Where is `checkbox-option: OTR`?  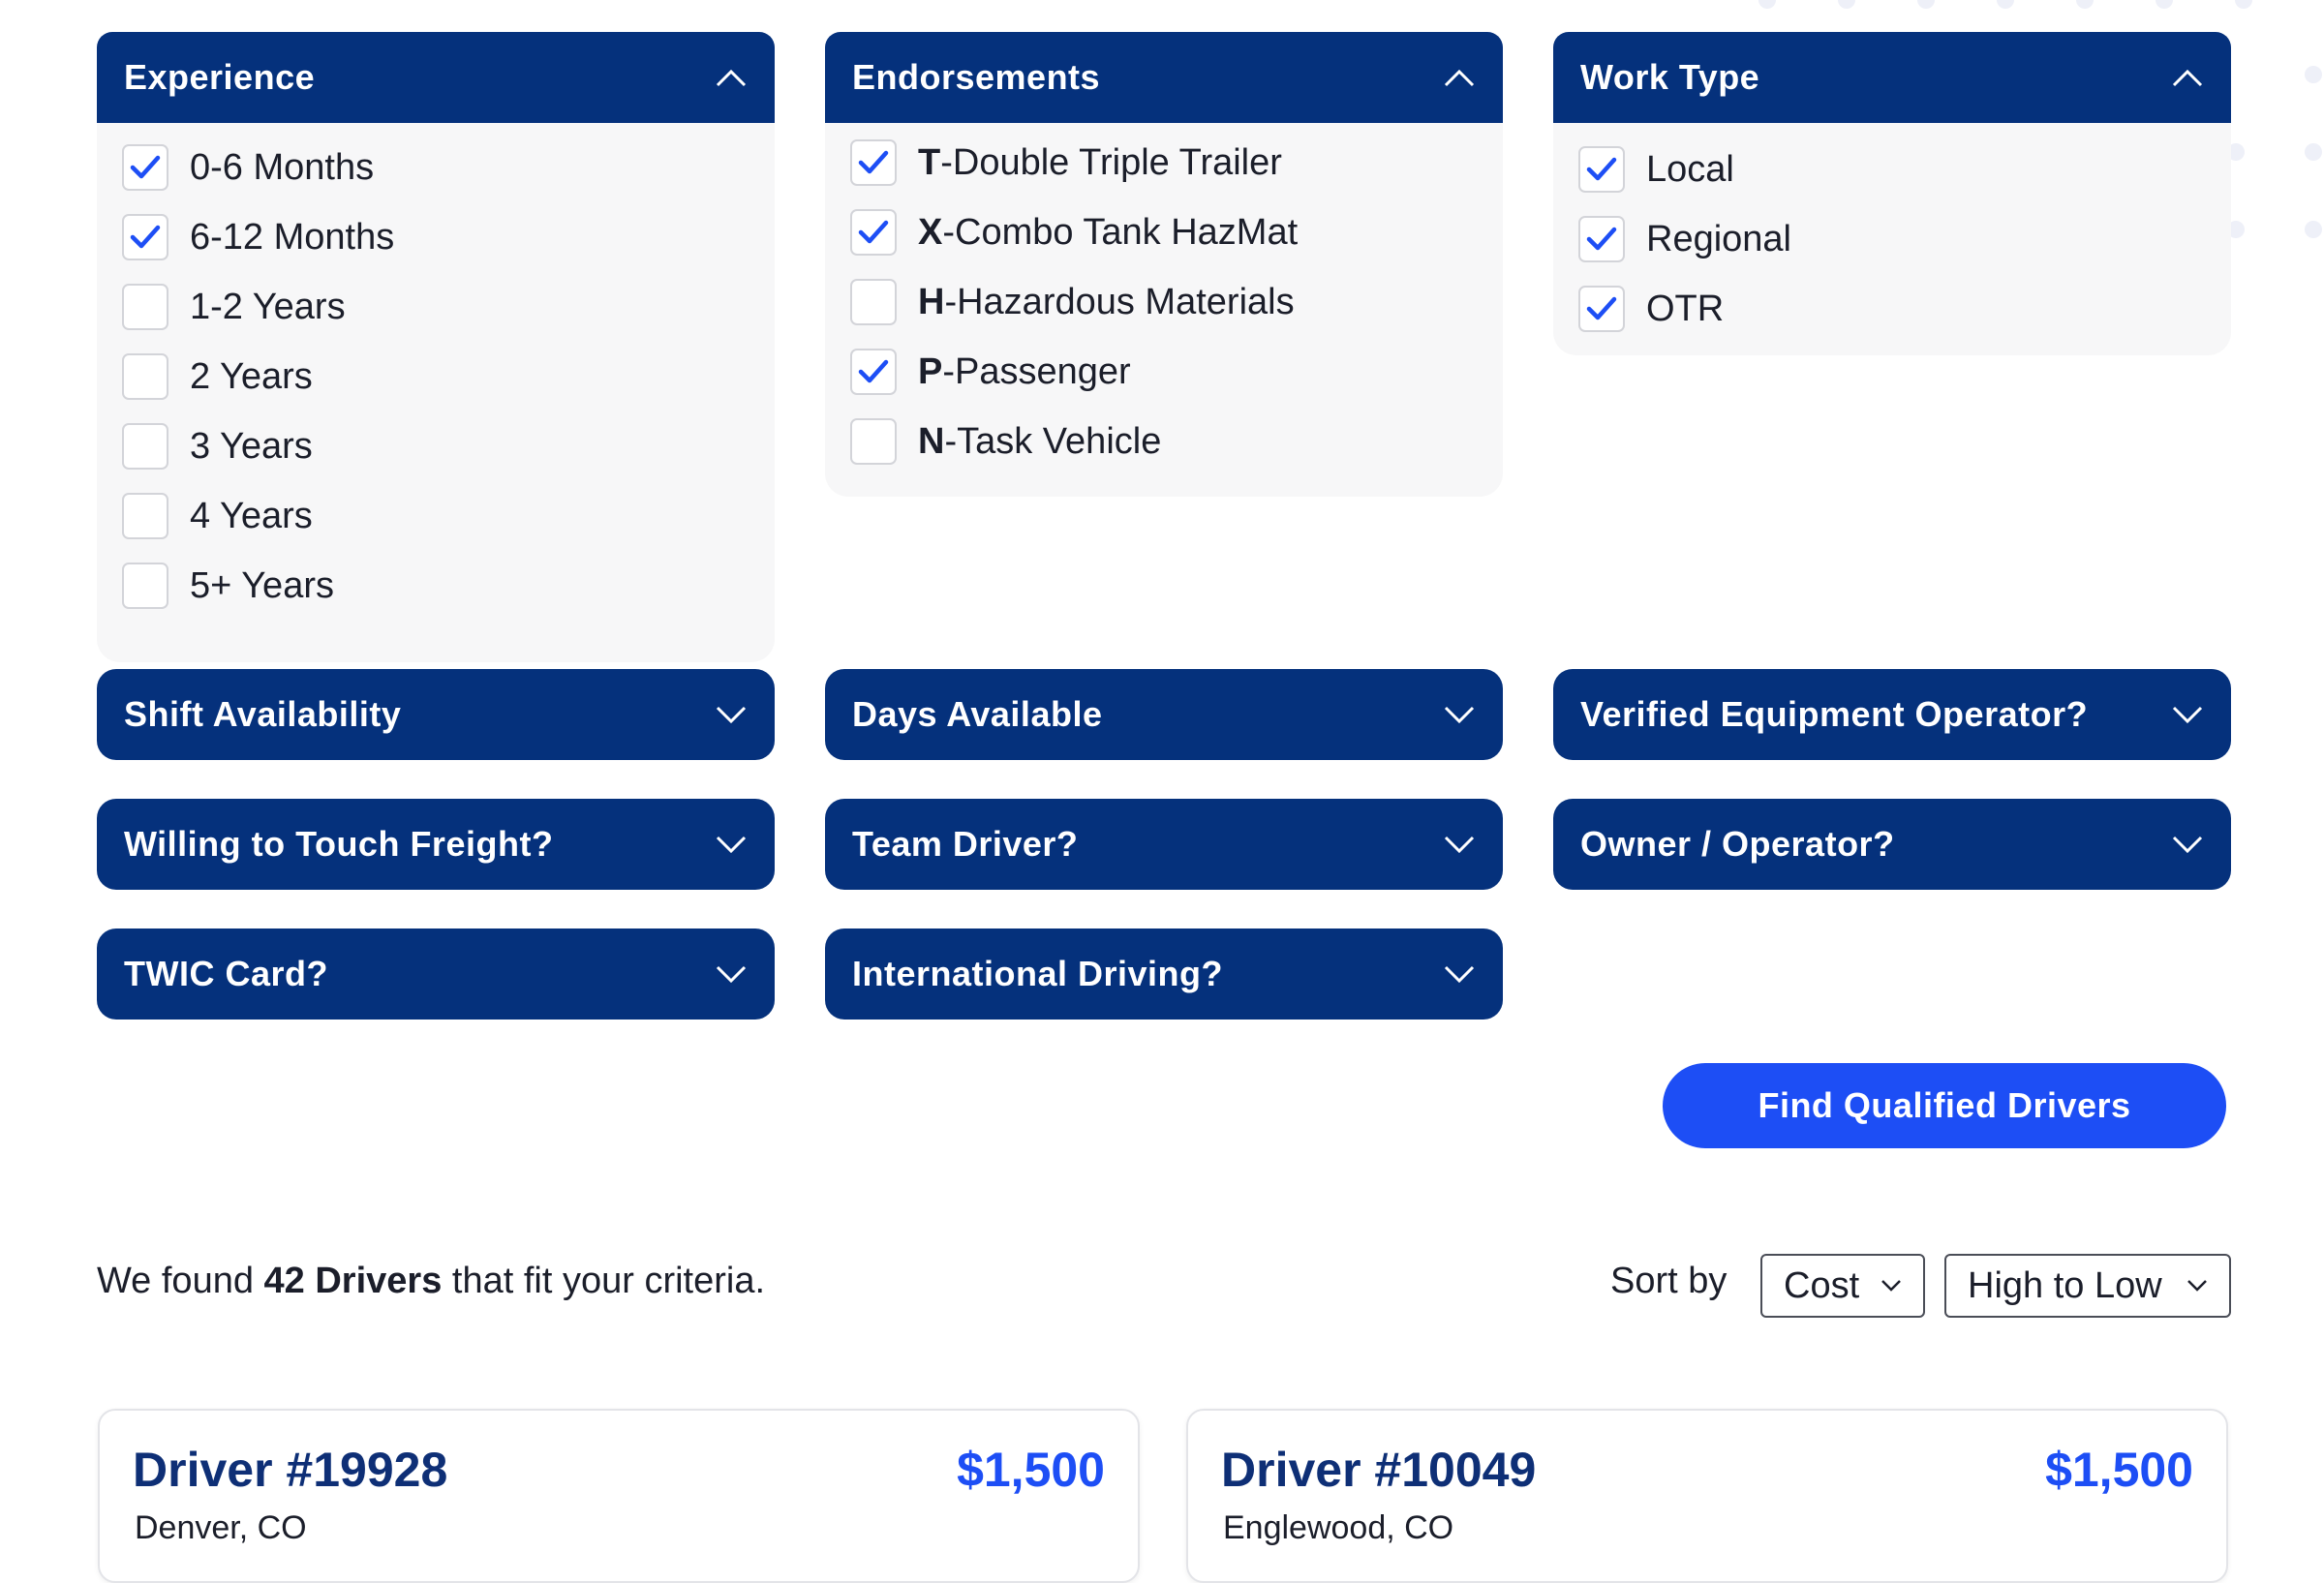 checkbox-option: OTR is located at coordinates (1892, 309).